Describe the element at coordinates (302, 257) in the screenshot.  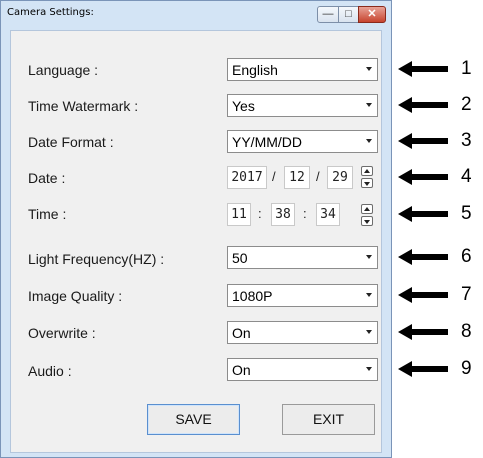
I see `light-frequency-select: 50` at that location.